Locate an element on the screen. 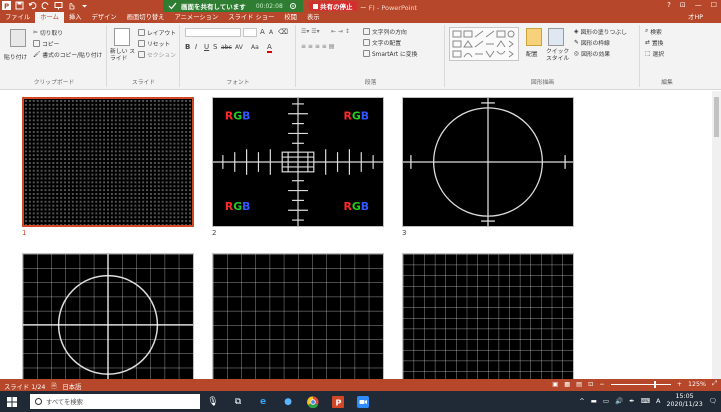 The image size is (721, 412). powerpoint-taskbar-icon: P is located at coordinates (338, 402).